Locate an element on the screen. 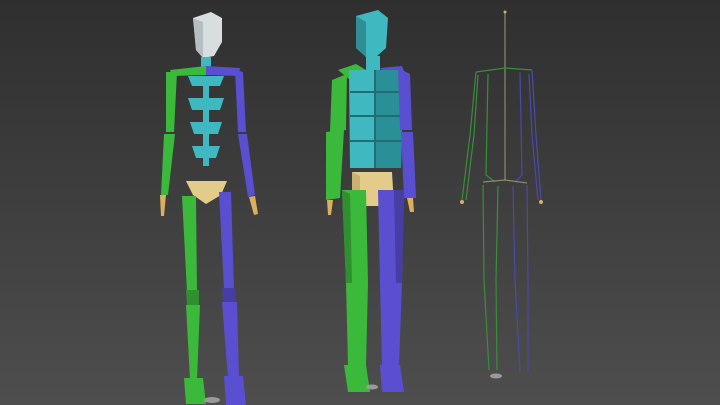 The width and height of the screenshot is (720, 405). skeleton-foot-left is located at coordinates (235, 390).